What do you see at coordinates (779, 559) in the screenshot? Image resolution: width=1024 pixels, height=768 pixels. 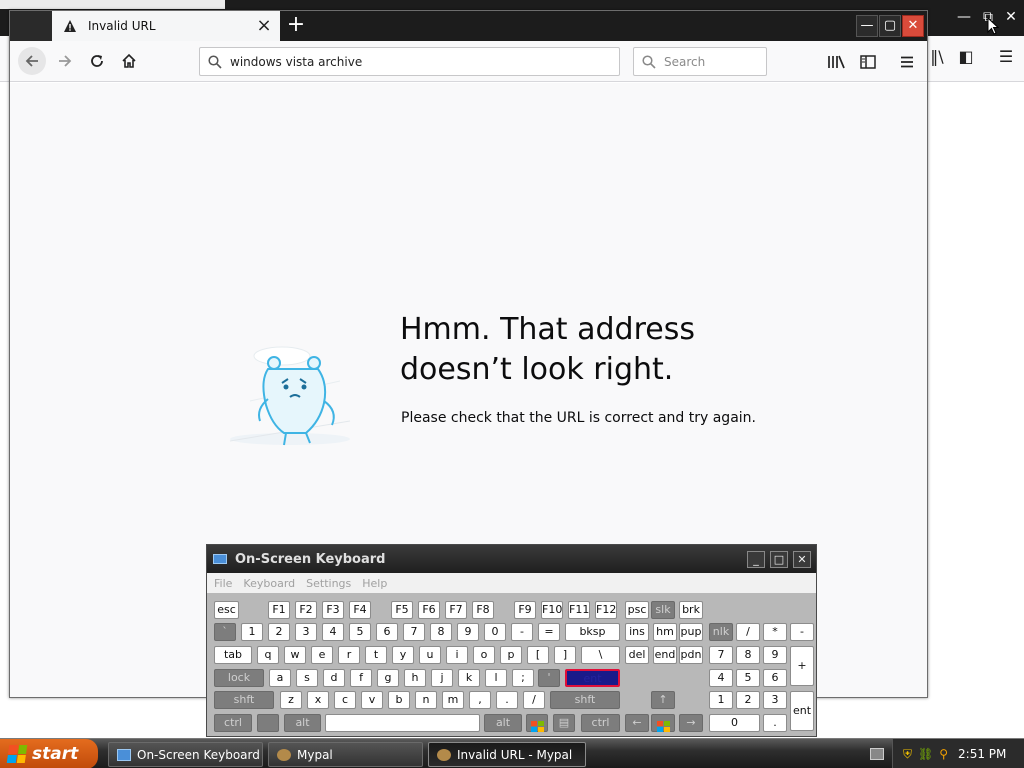 I see `osk-maximize-button: □` at bounding box center [779, 559].